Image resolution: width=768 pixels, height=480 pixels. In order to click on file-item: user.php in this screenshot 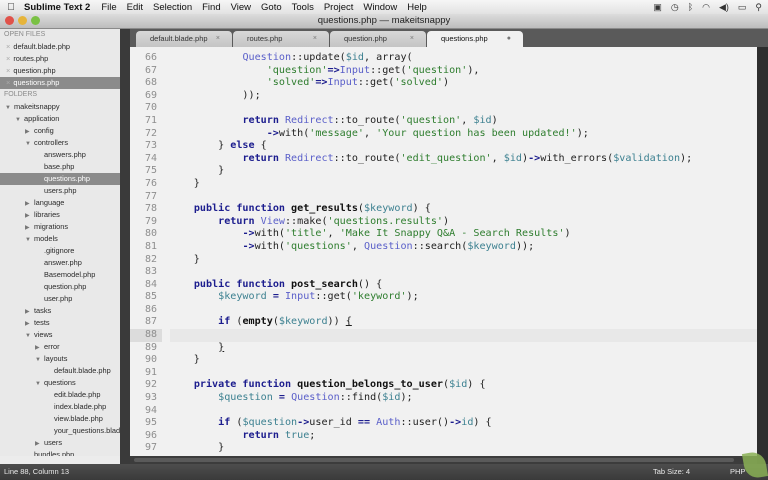, I will do `click(60, 299)`.